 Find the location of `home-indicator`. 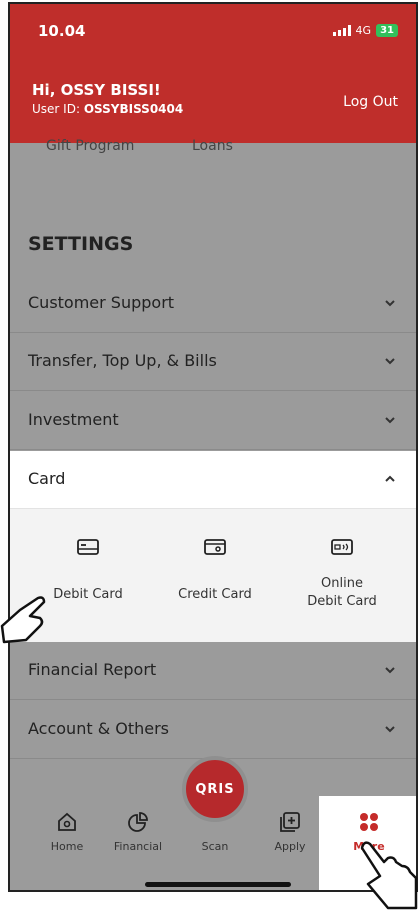

home-indicator is located at coordinates (218, 884).